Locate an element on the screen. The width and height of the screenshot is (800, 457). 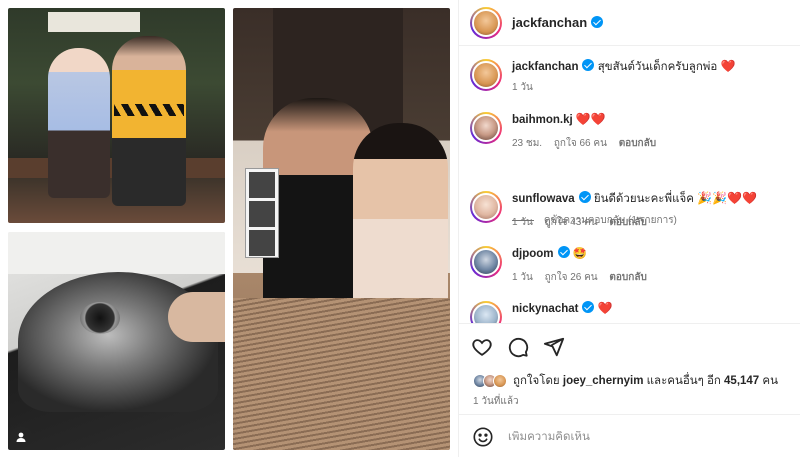
photo-woman is located at coordinates (79, 123).